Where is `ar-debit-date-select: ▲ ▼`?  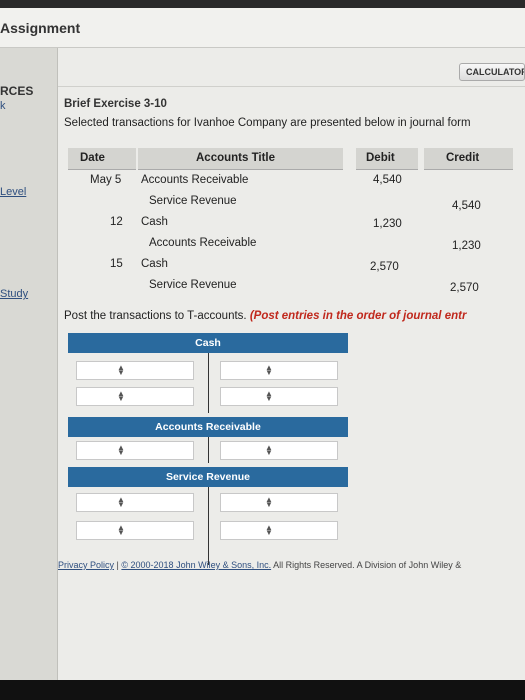
ar-debit-date-select: ▲ ▼ is located at coordinates (135, 450).